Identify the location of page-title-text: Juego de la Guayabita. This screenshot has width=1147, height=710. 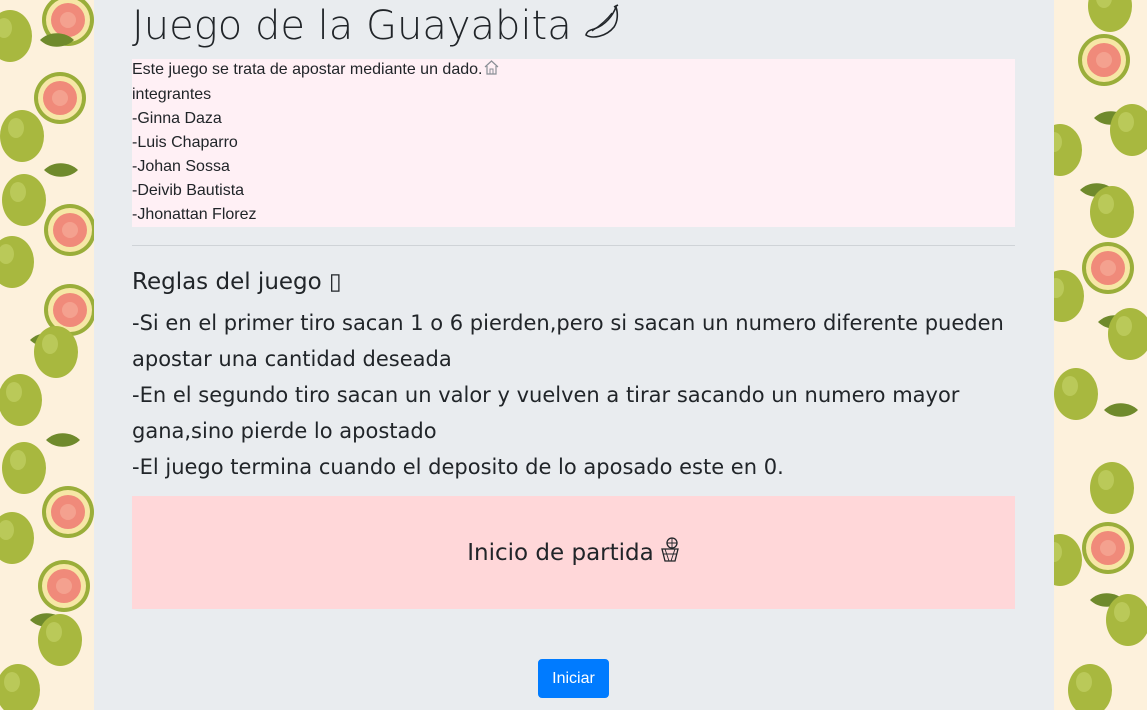
(352, 26).